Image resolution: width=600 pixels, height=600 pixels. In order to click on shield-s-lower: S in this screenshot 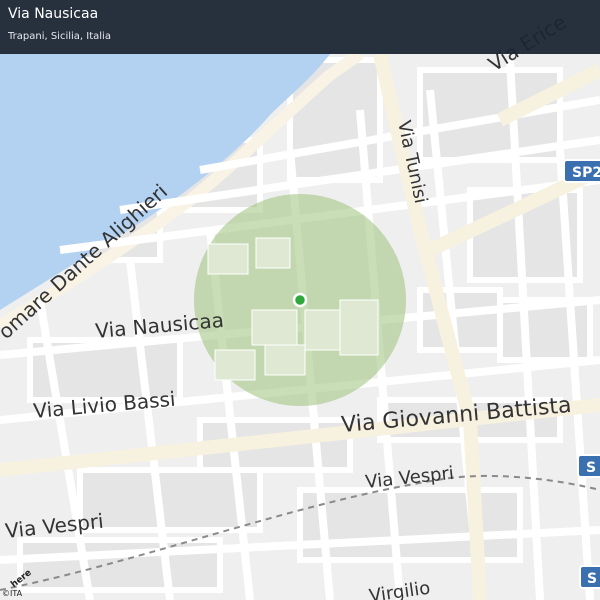, I will do `click(589, 577)`.